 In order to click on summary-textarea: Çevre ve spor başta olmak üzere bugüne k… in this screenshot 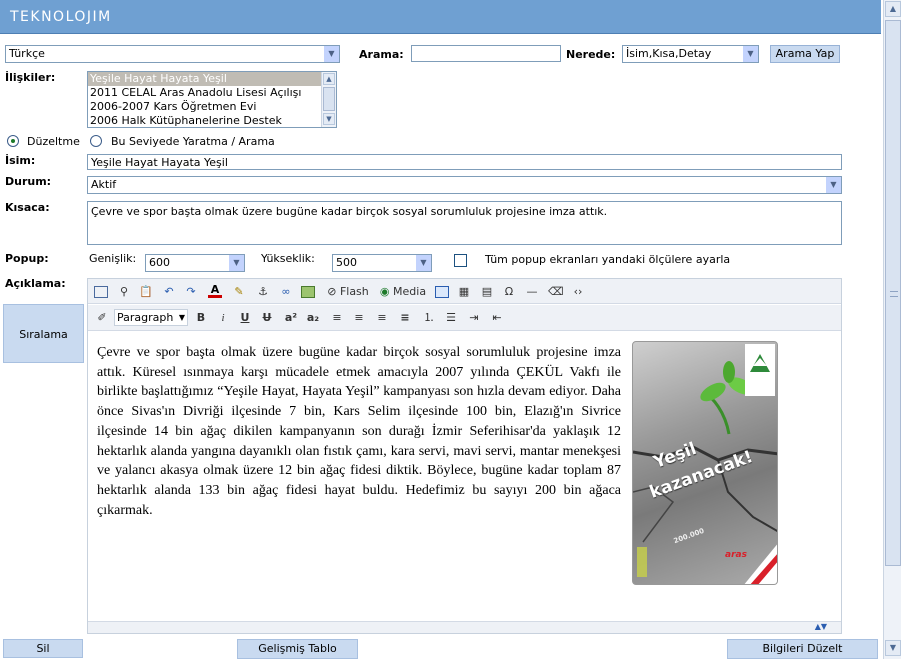, I will do `click(464, 223)`.